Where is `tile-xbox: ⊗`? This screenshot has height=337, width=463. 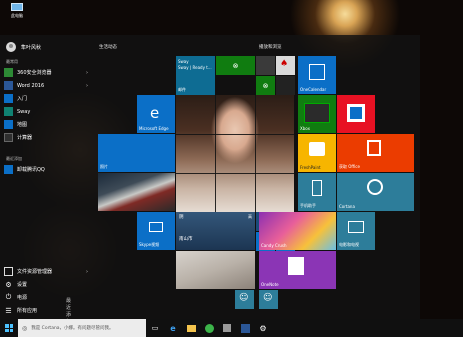
tile-xbox: ⊗ is located at coordinates (265, 85).